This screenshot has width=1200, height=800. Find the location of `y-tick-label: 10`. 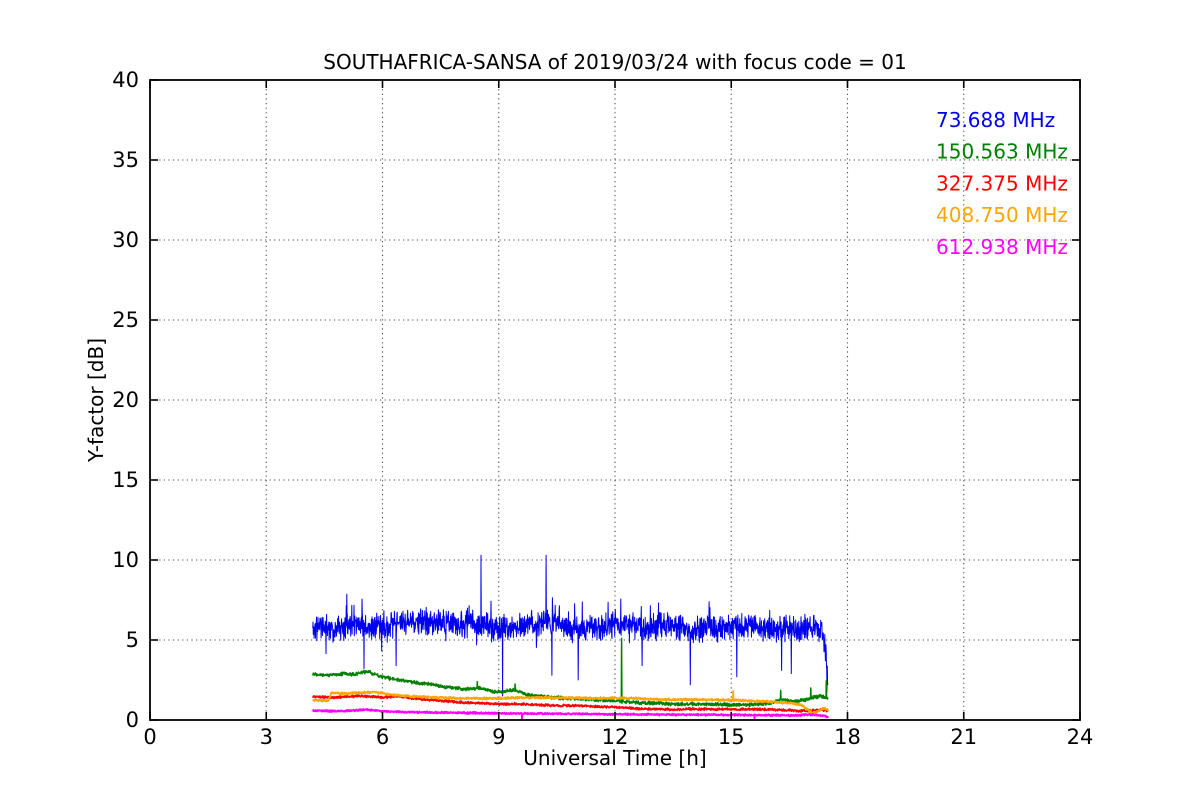

y-tick-label: 10 is located at coordinates (125, 560).